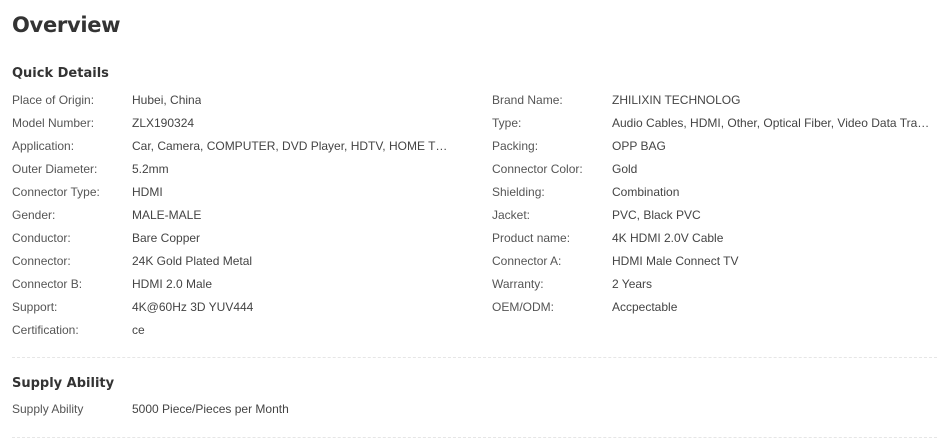 The height and width of the screenshot is (448, 949). Describe the element at coordinates (714, 307) in the screenshot. I see `detail-row-oem-odm: OEM/ODM: Accpectable` at that location.